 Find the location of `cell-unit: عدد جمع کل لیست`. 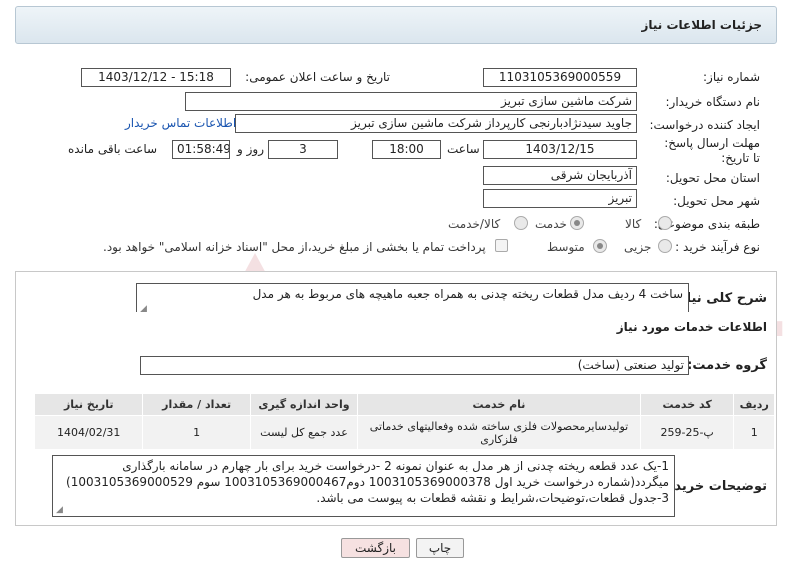

cell-unit: عدد جمع کل لیست is located at coordinates (304, 432).